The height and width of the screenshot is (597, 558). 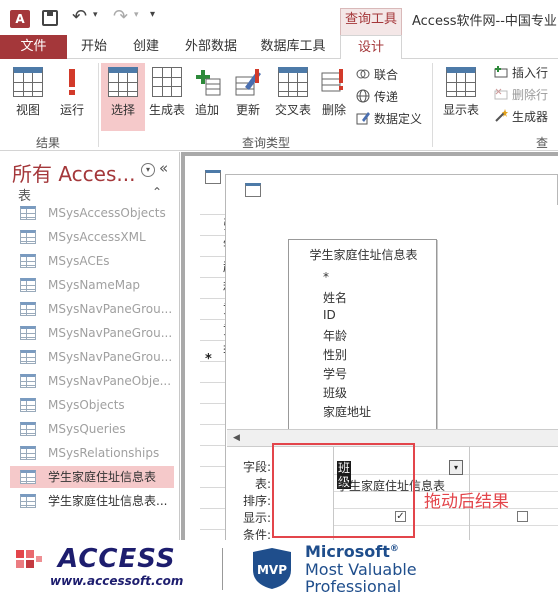 What do you see at coordinates (371, 21) in the screenshot?
I see `query-tools-context-tab: 查询工具` at bounding box center [371, 21].